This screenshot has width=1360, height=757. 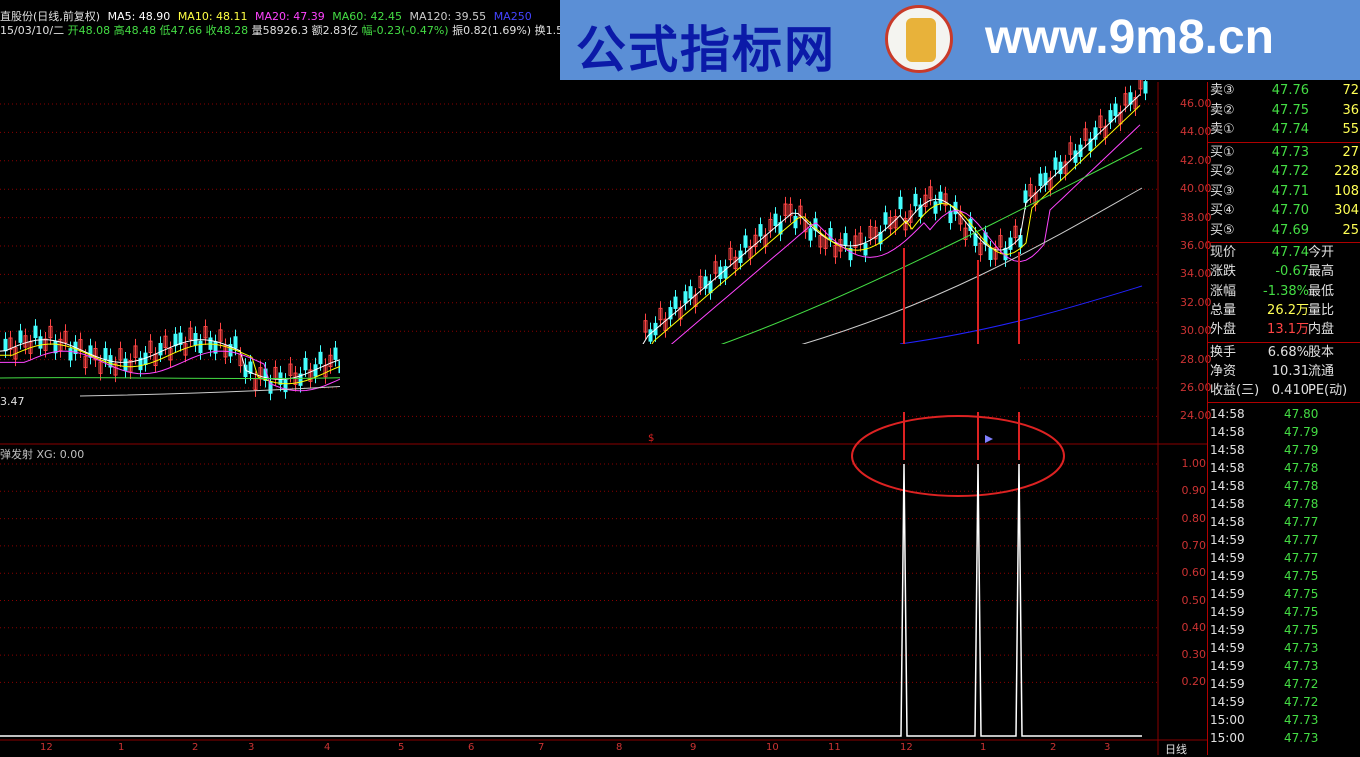 What do you see at coordinates (1321, 352) in the screenshot?
I see `stat-label-2: 股本` at bounding box center [1321, 352].